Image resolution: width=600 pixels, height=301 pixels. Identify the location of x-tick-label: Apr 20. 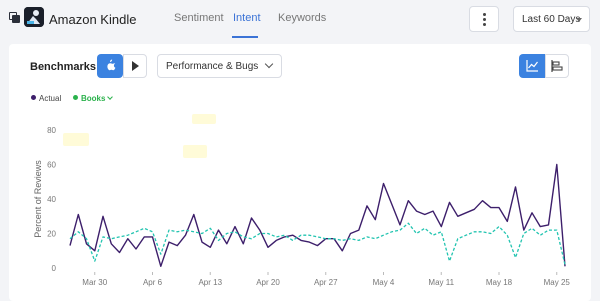
(268, 282).